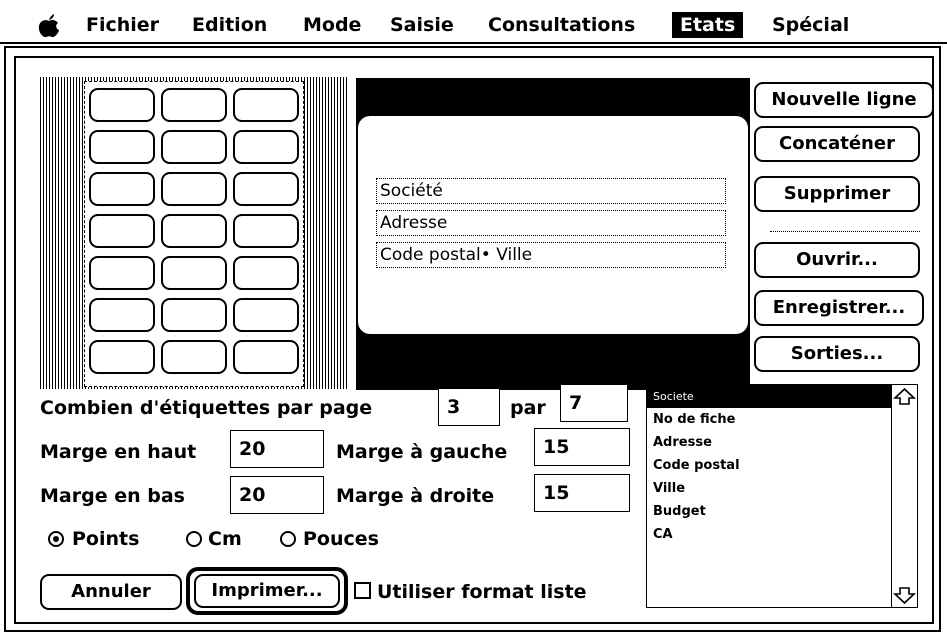  I want to click on top-margin-label: Marge en haut, so click(118, 452).